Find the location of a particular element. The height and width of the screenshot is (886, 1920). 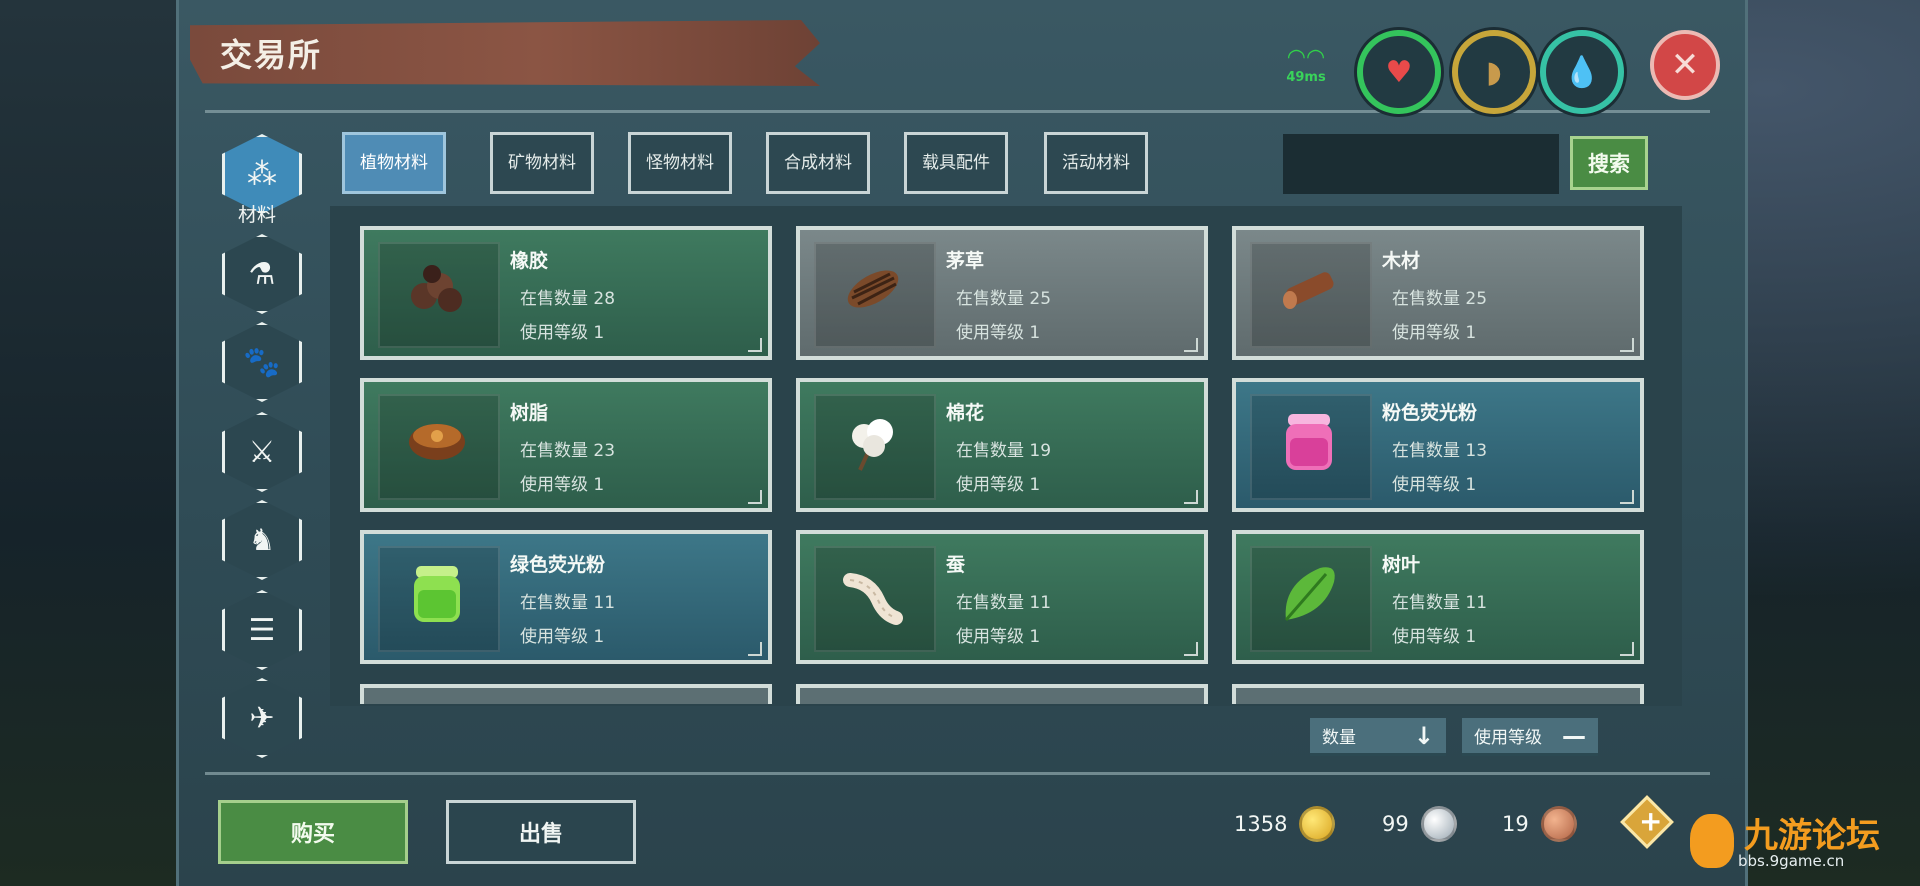

search-button: 搜索 is located at coordinates (1609, 163).